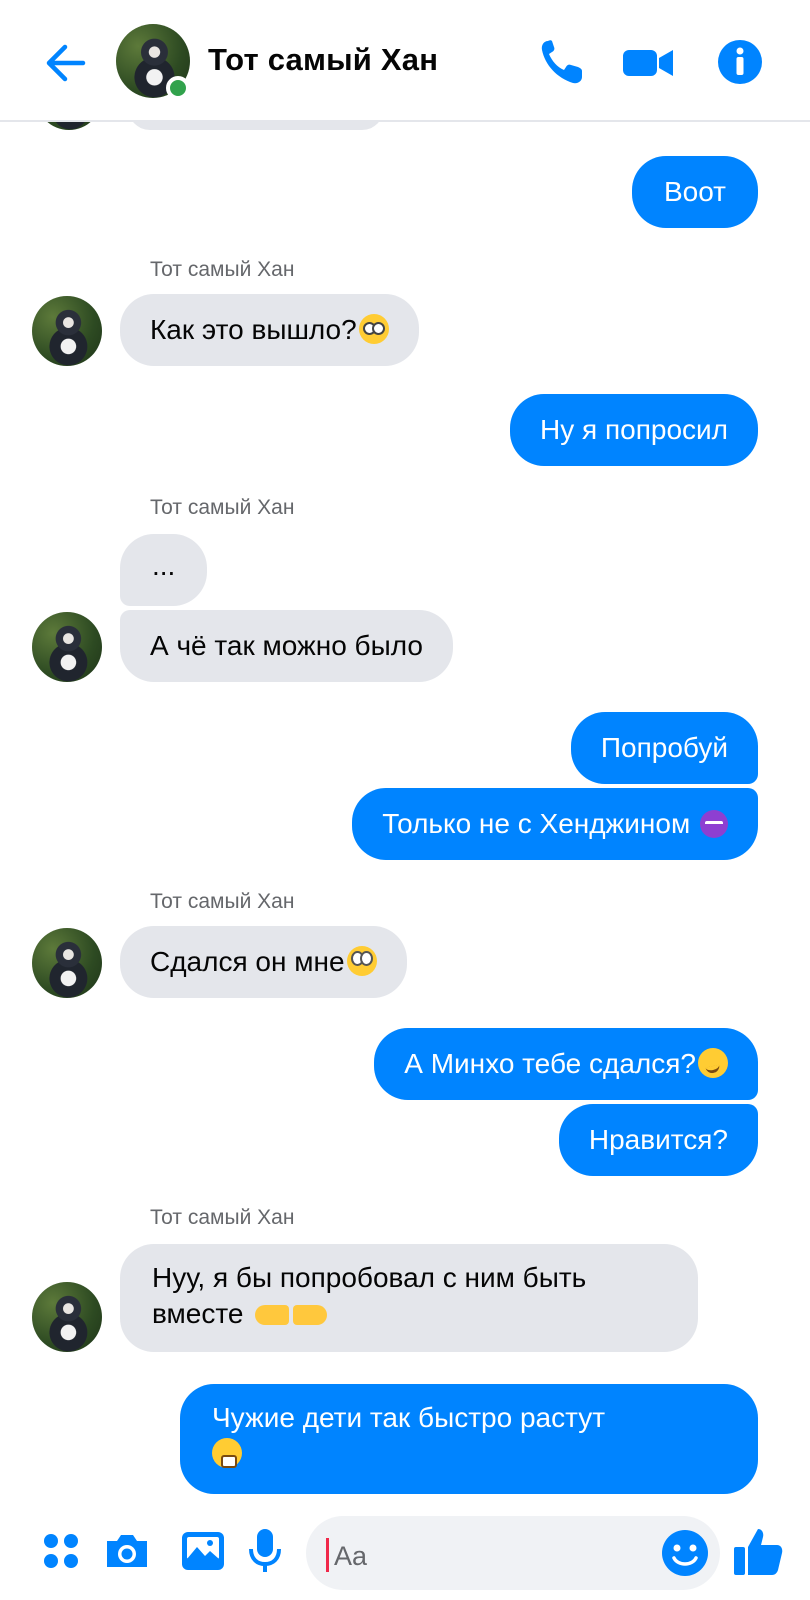 The height and width of the screenshot is (1600, 810). Describe the element at coordinates (648, 62) in the screenshot. I see `video-call-icon` at that location.